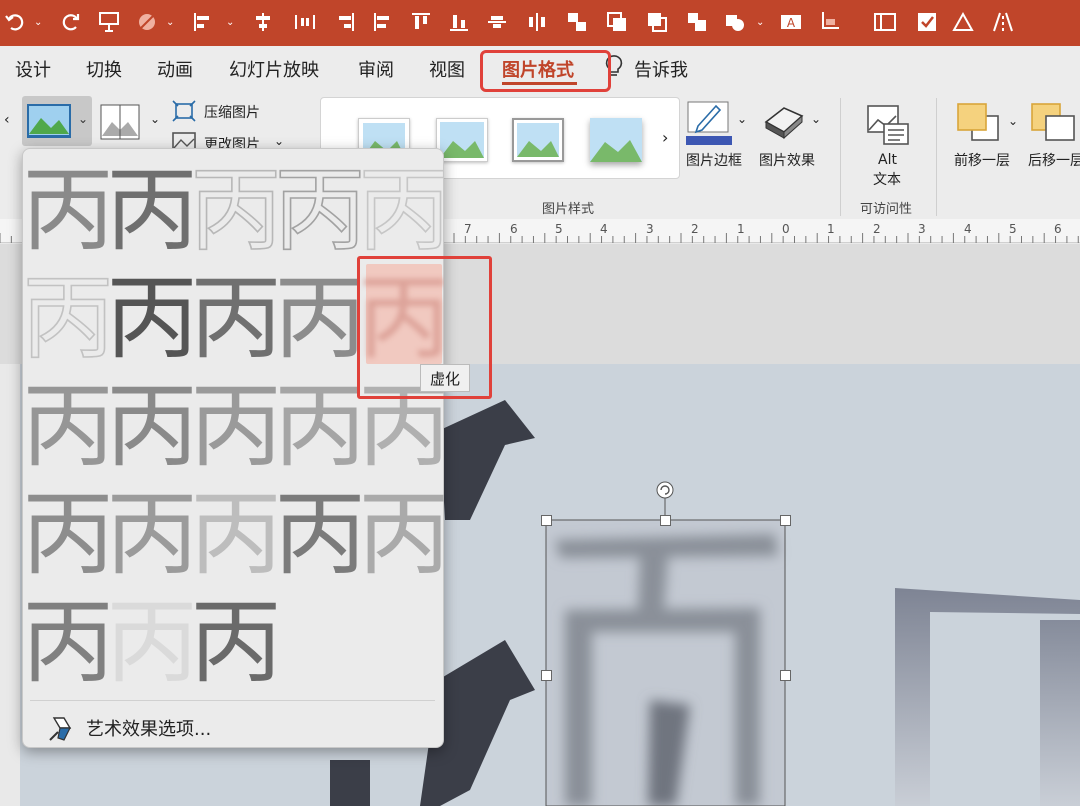  What do you see at coordinates (927, 22) in the screenshot?
I see `checkbox-icon` at bounding box center [927, 22].